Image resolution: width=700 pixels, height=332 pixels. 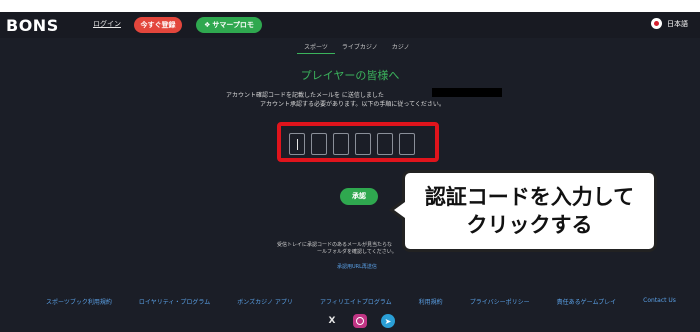 What do you see at coordinates (399, 210) in the screenshot?
I see `callout-pointer-fill` at bounding box center [399, 210].